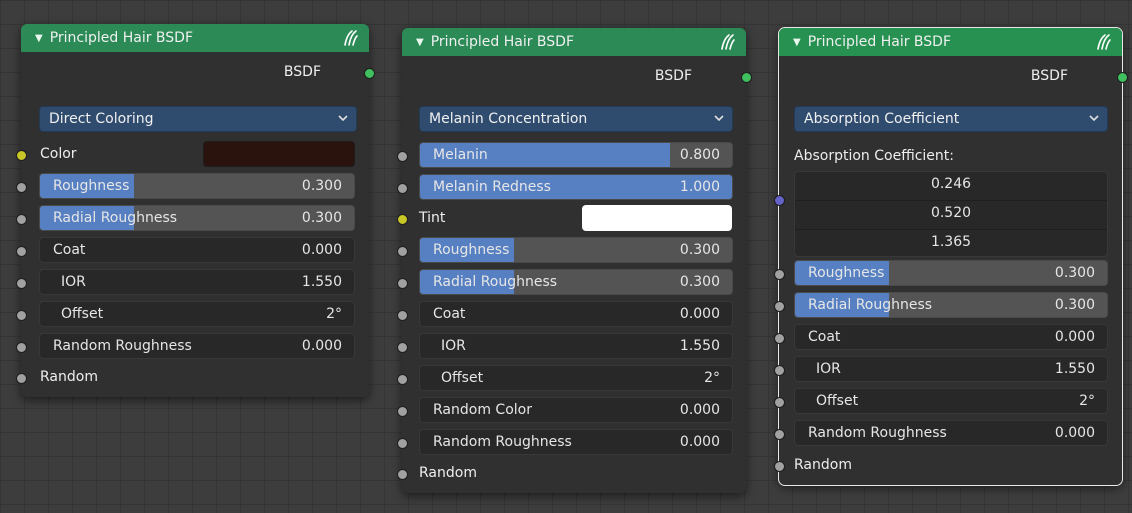 The image size is (1132, 513). I want to click on absorption-coefficient-socket, so click(779, 200).